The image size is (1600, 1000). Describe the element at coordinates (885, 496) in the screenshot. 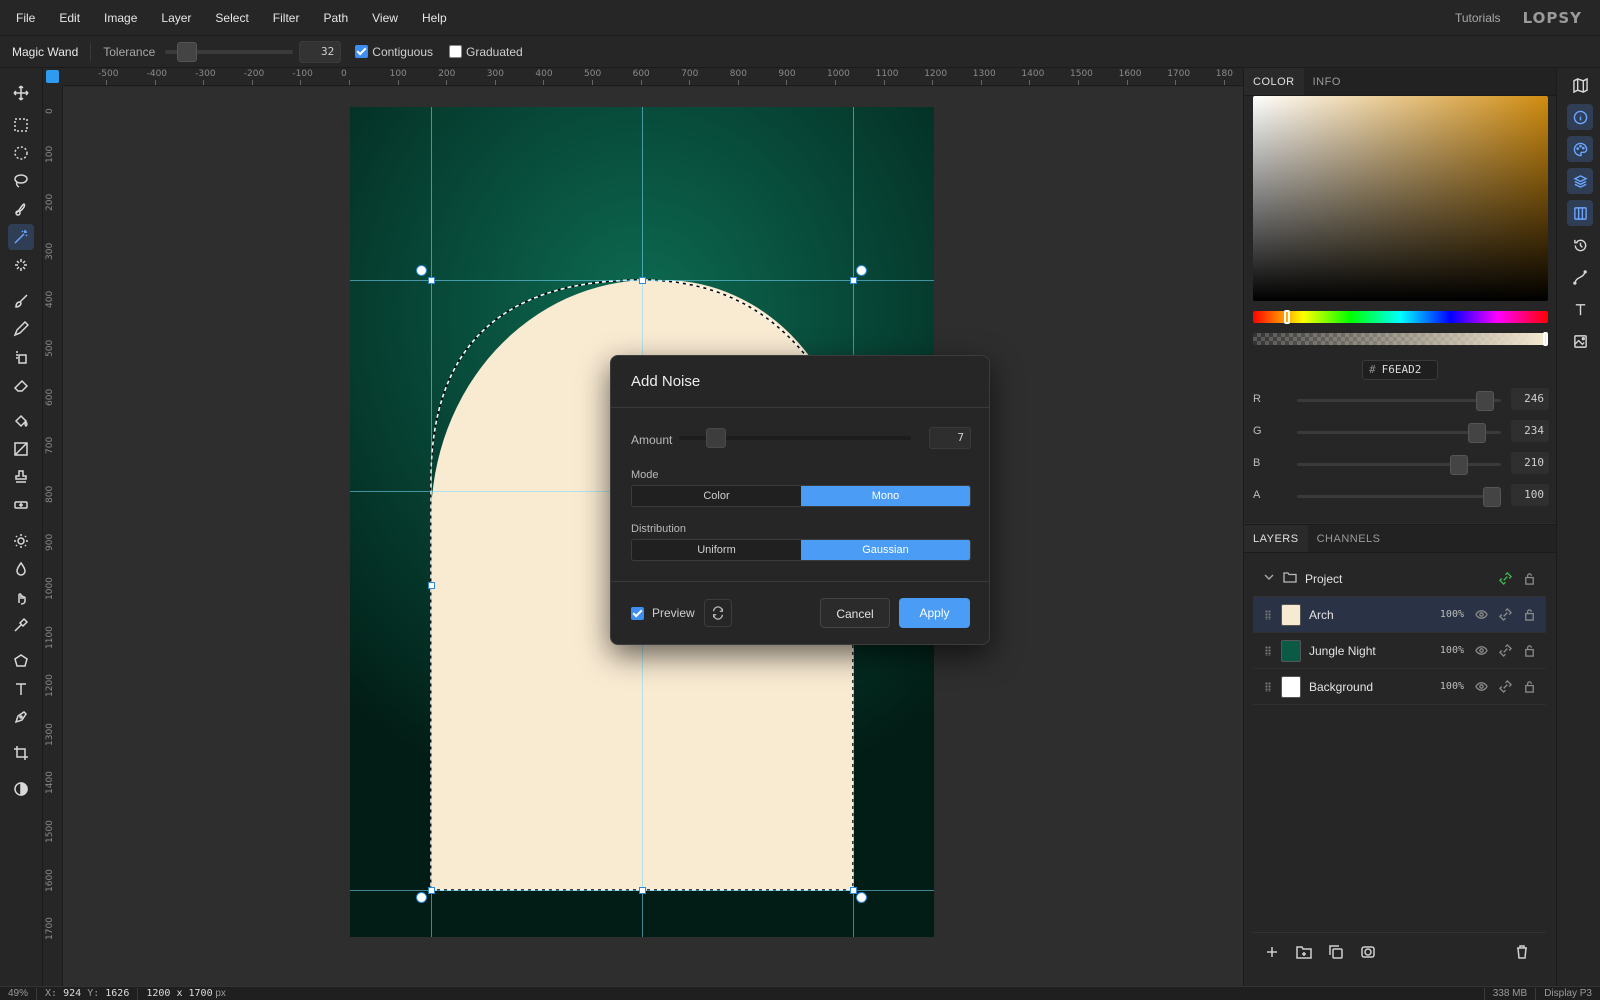

I see `mode-mono-option: Mono` at that location.